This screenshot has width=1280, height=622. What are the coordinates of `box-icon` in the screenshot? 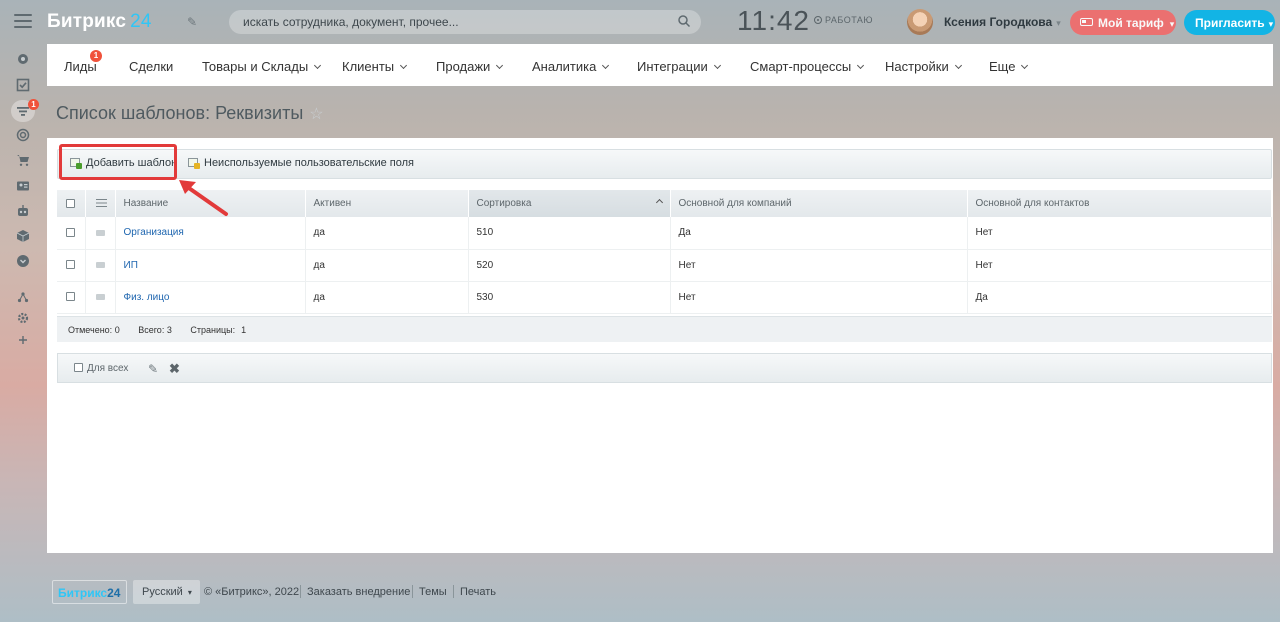 It's located at (23, 236).